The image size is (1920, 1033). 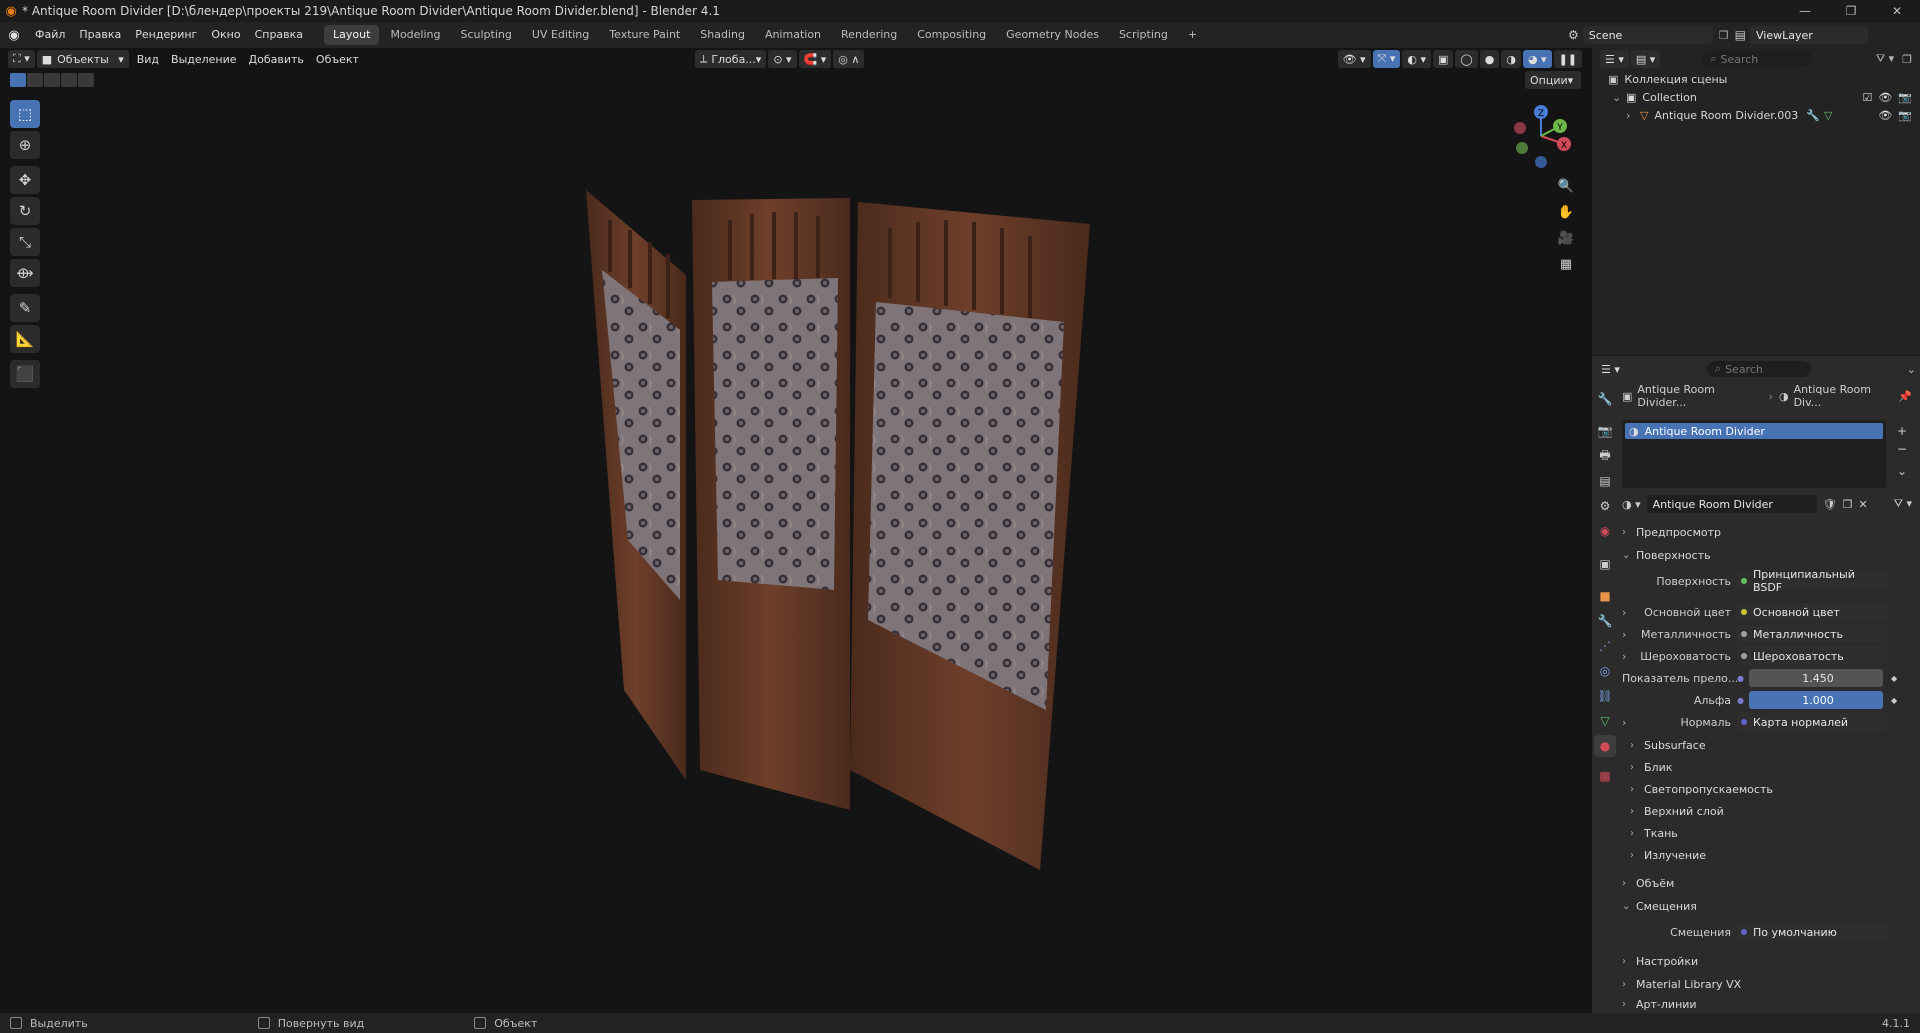 I want to click on tab-sculpting: Sculpting, so click(x=486, y=35).